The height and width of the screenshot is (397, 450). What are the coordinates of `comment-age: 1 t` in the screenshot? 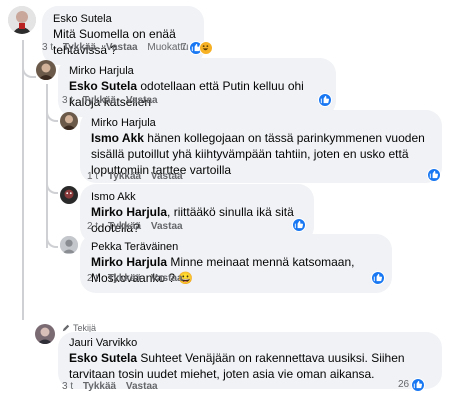 It's located at (92, 176).